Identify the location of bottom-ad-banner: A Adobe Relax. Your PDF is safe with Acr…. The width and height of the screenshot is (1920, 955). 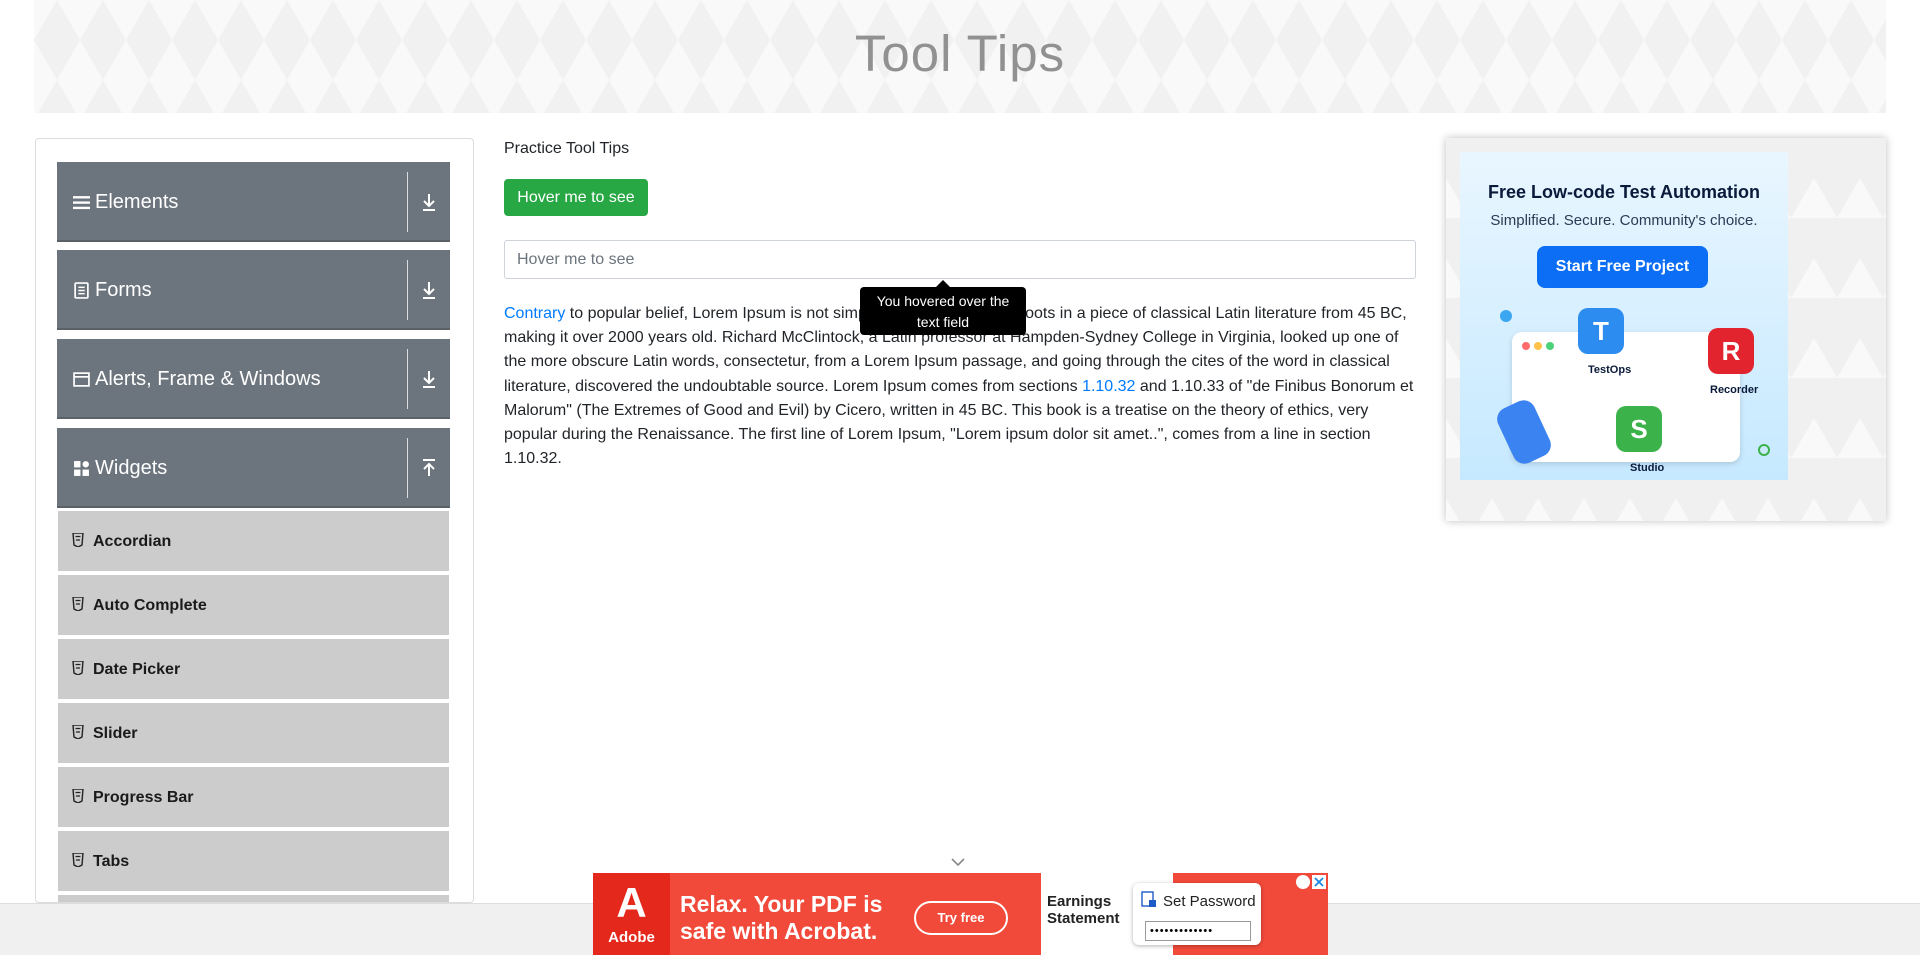
(960, 914).